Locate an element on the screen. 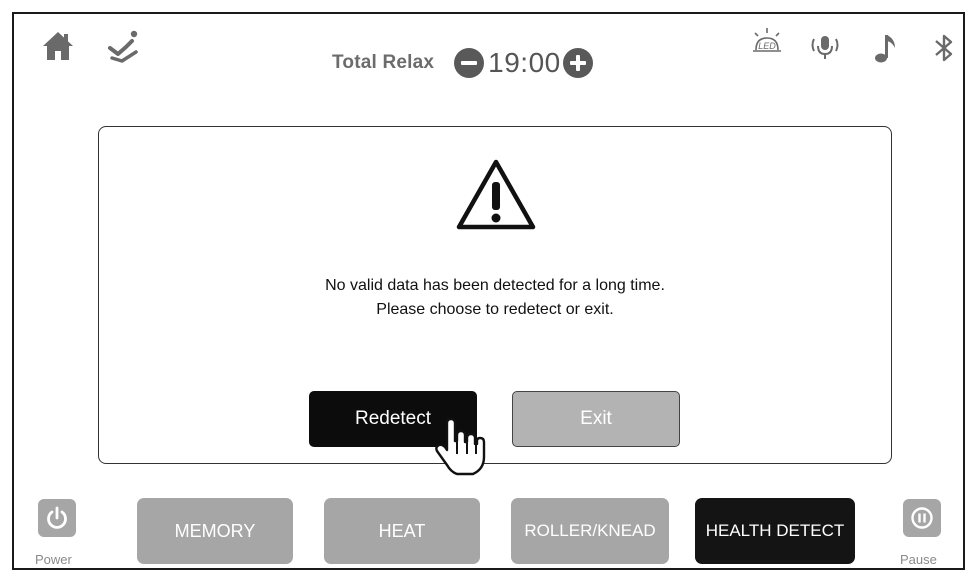 The image size is (967, 572). increase-time-button is located at coordinates (577, 63).